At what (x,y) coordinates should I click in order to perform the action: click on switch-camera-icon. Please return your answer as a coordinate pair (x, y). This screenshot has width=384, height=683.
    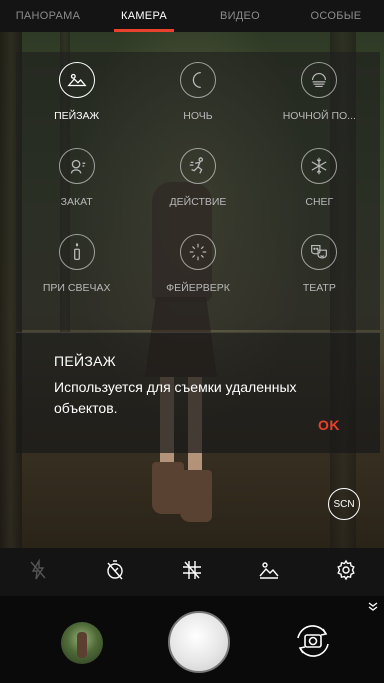
    Looking at the image, I should click on (313, 641).